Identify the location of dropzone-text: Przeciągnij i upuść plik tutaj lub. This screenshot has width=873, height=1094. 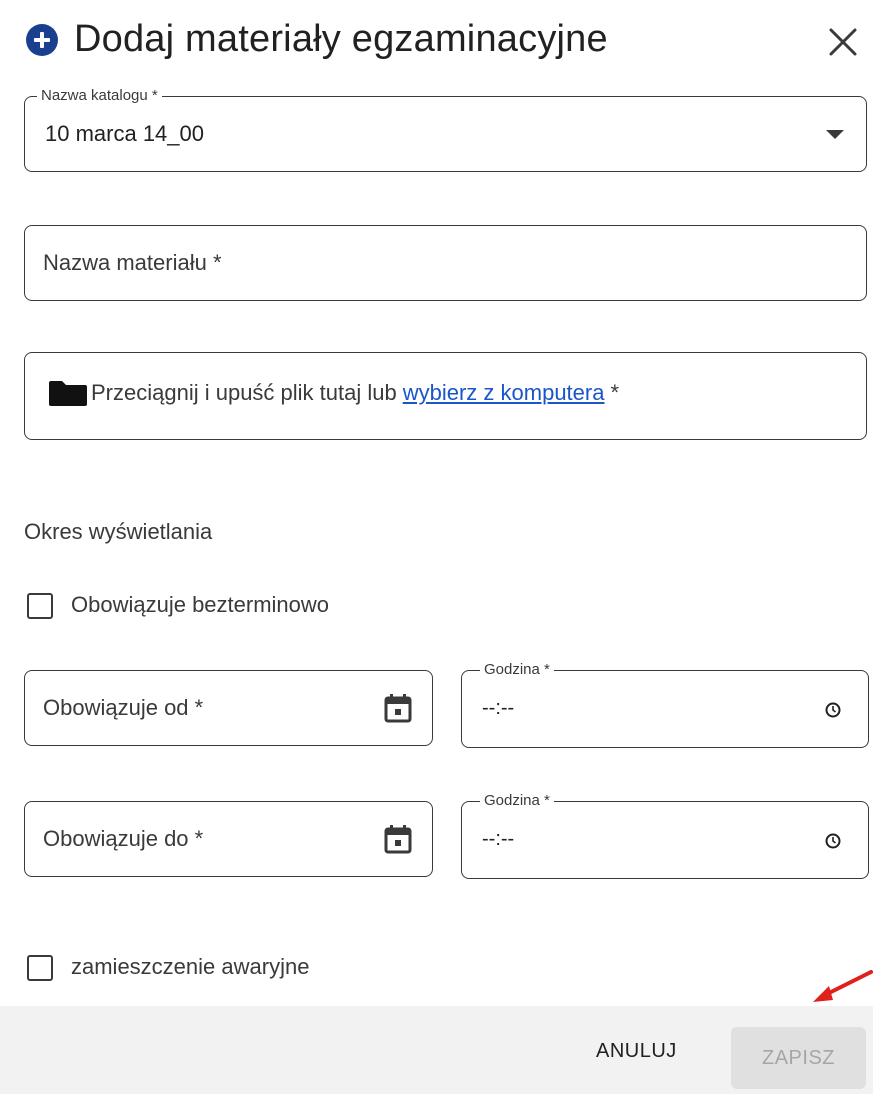
(244, 392).